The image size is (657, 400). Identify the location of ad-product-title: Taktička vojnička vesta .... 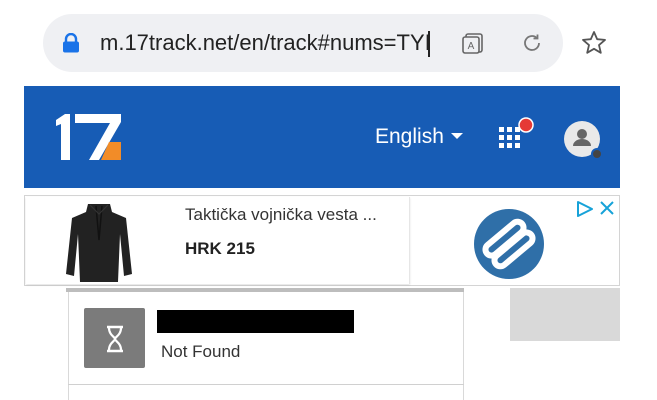
(281, 215).